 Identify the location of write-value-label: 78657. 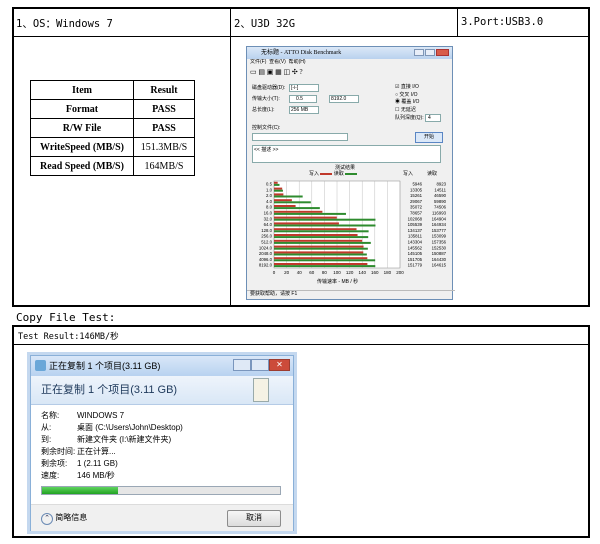
(416, 213).